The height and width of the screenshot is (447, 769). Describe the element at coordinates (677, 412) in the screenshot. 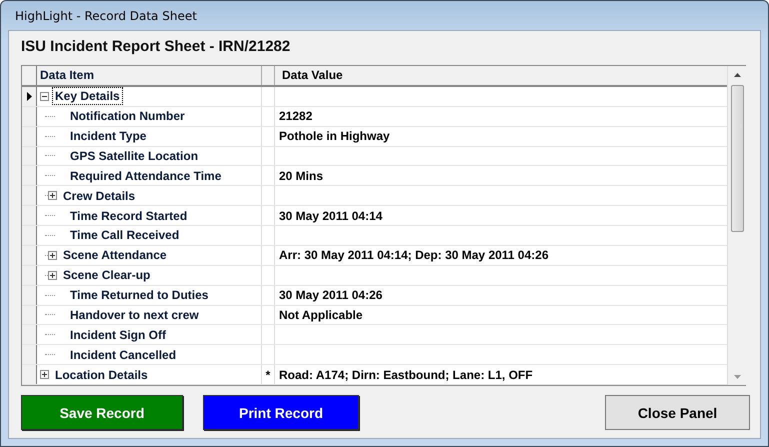

I see `close-button: Close Panel` at that location.